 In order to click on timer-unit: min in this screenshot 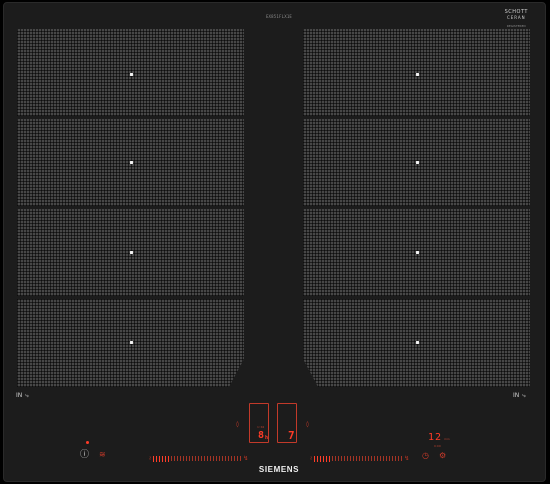, I will do `click(447, 439)`.